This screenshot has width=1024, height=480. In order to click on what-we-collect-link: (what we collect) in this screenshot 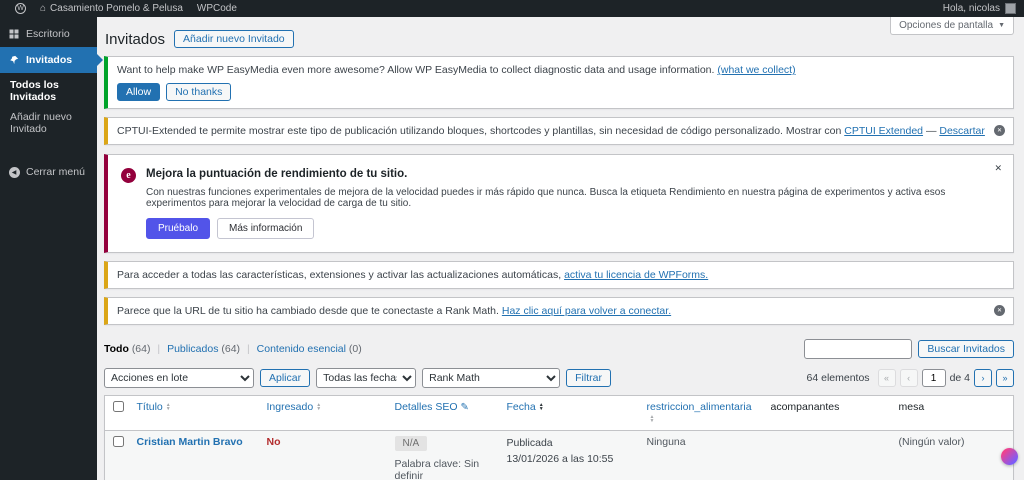, I will do `click(756, 70)`.